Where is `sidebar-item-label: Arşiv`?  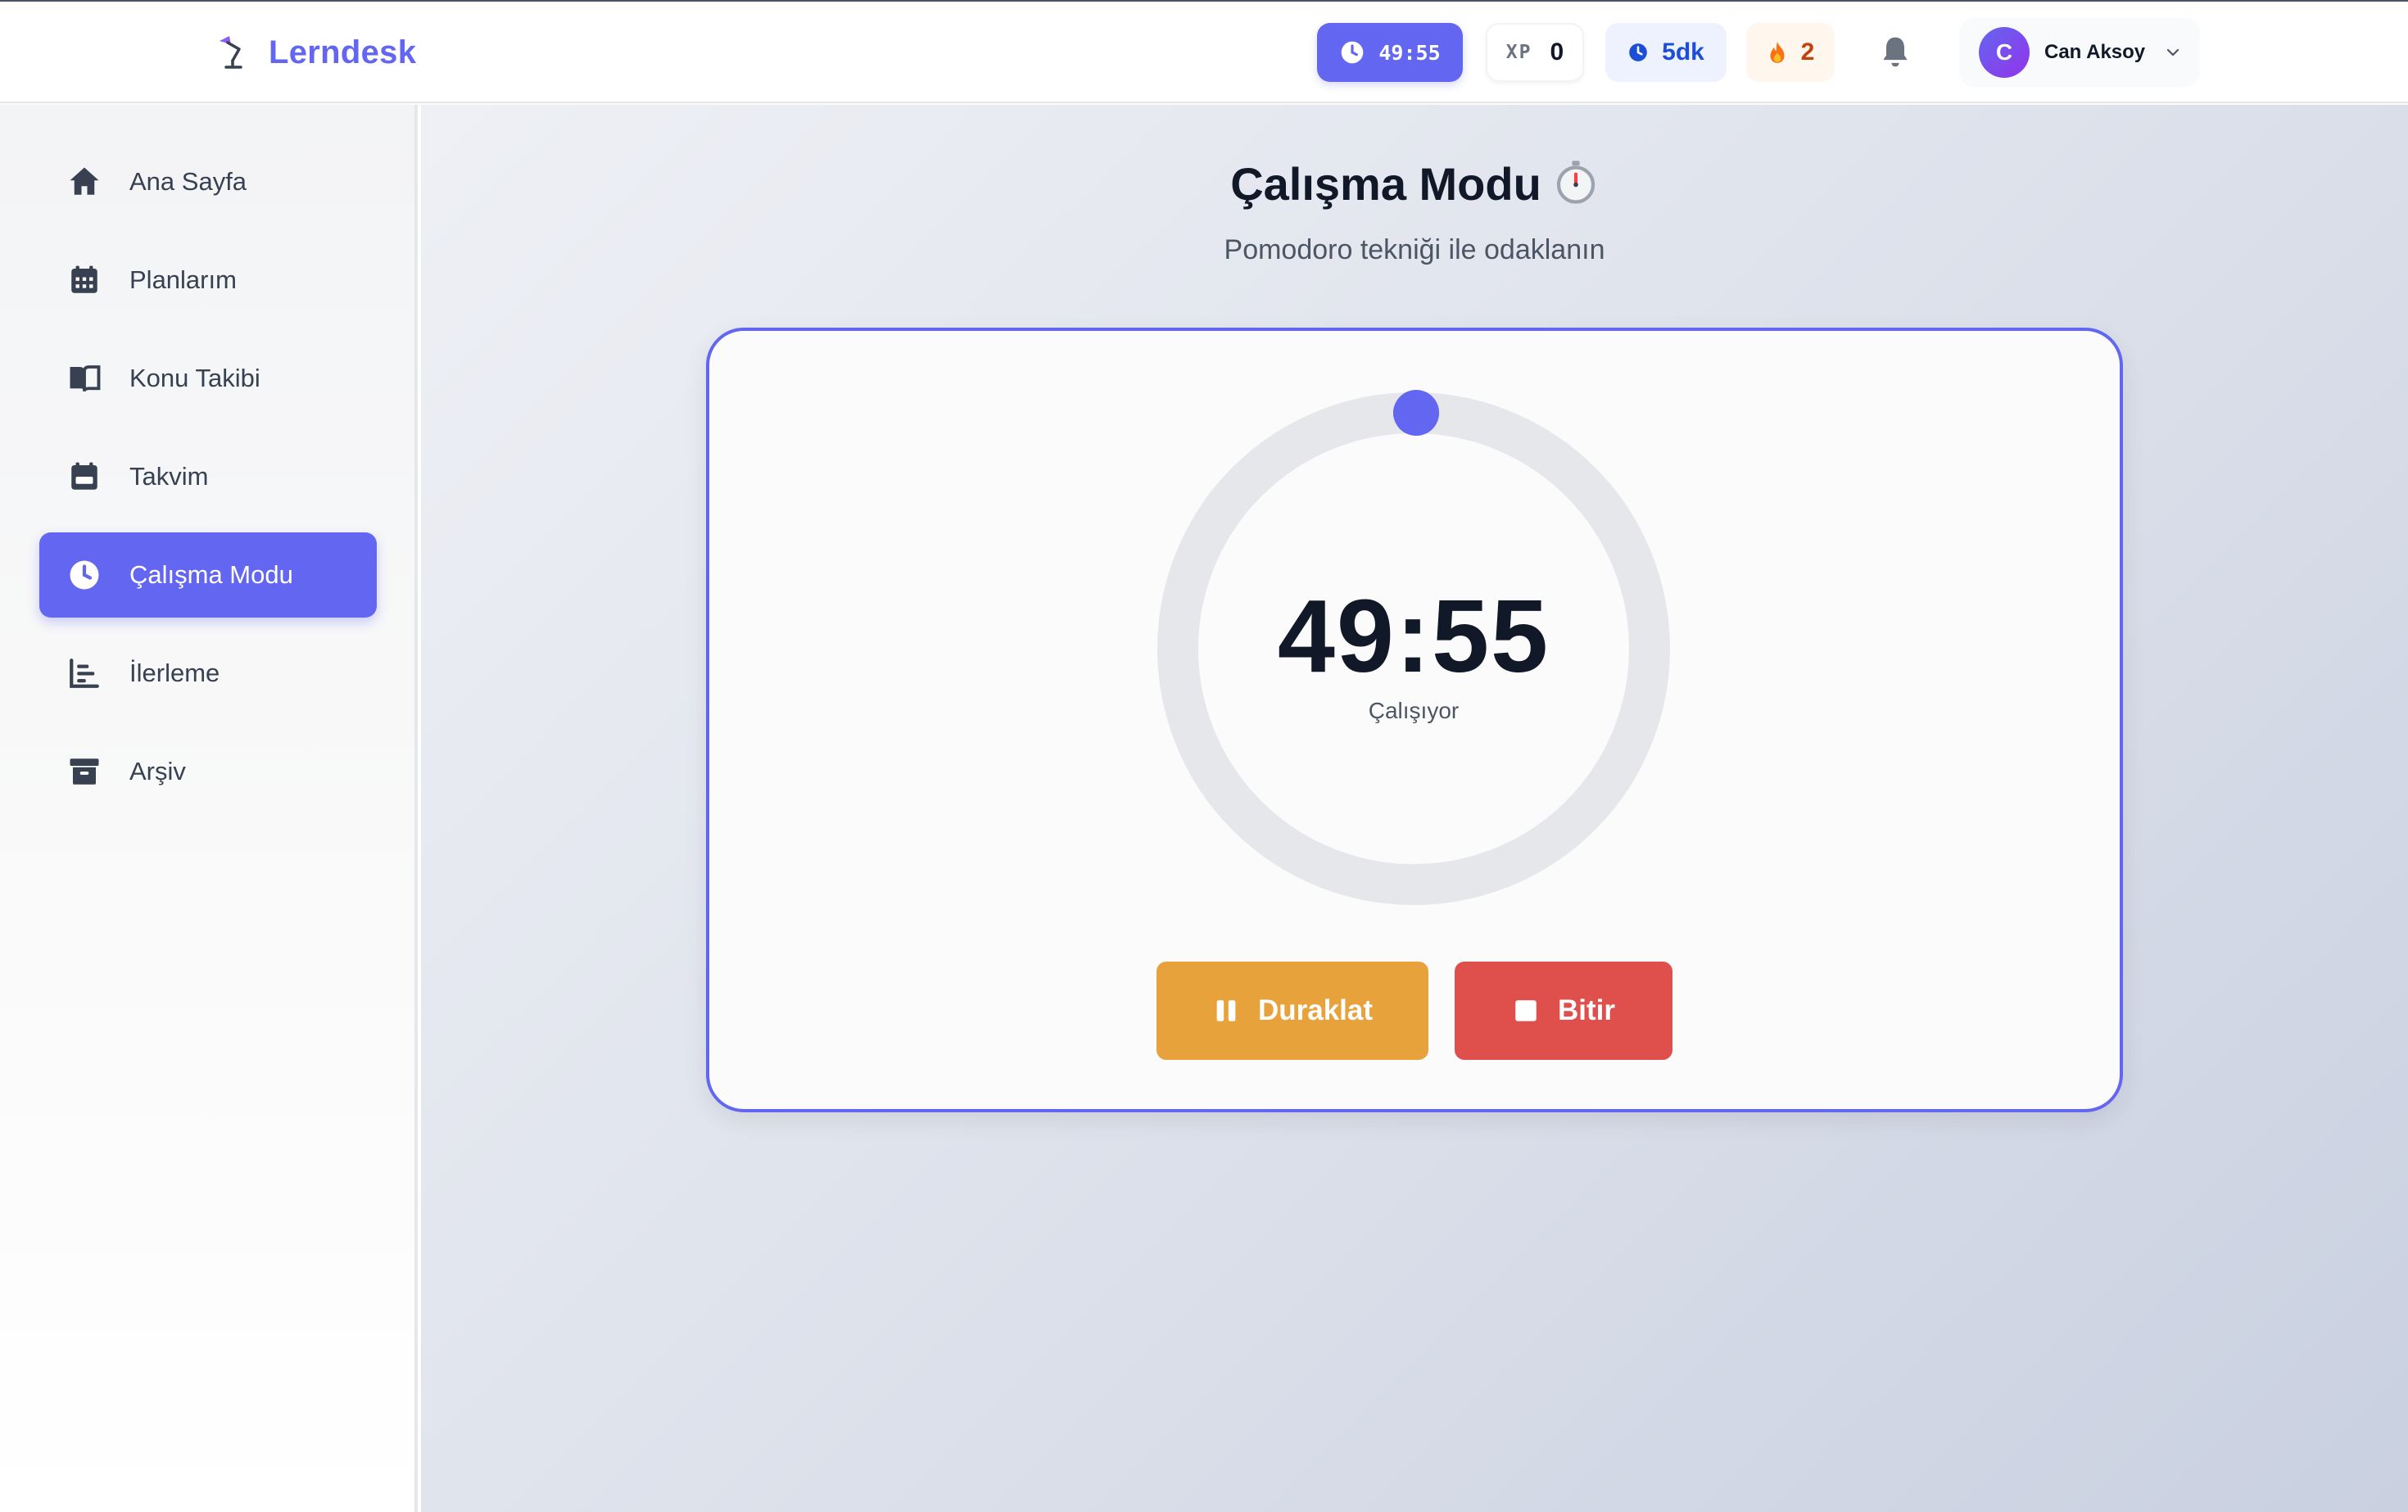 sidebar-item-label: Arşiv is located at coordinates (157, 771).